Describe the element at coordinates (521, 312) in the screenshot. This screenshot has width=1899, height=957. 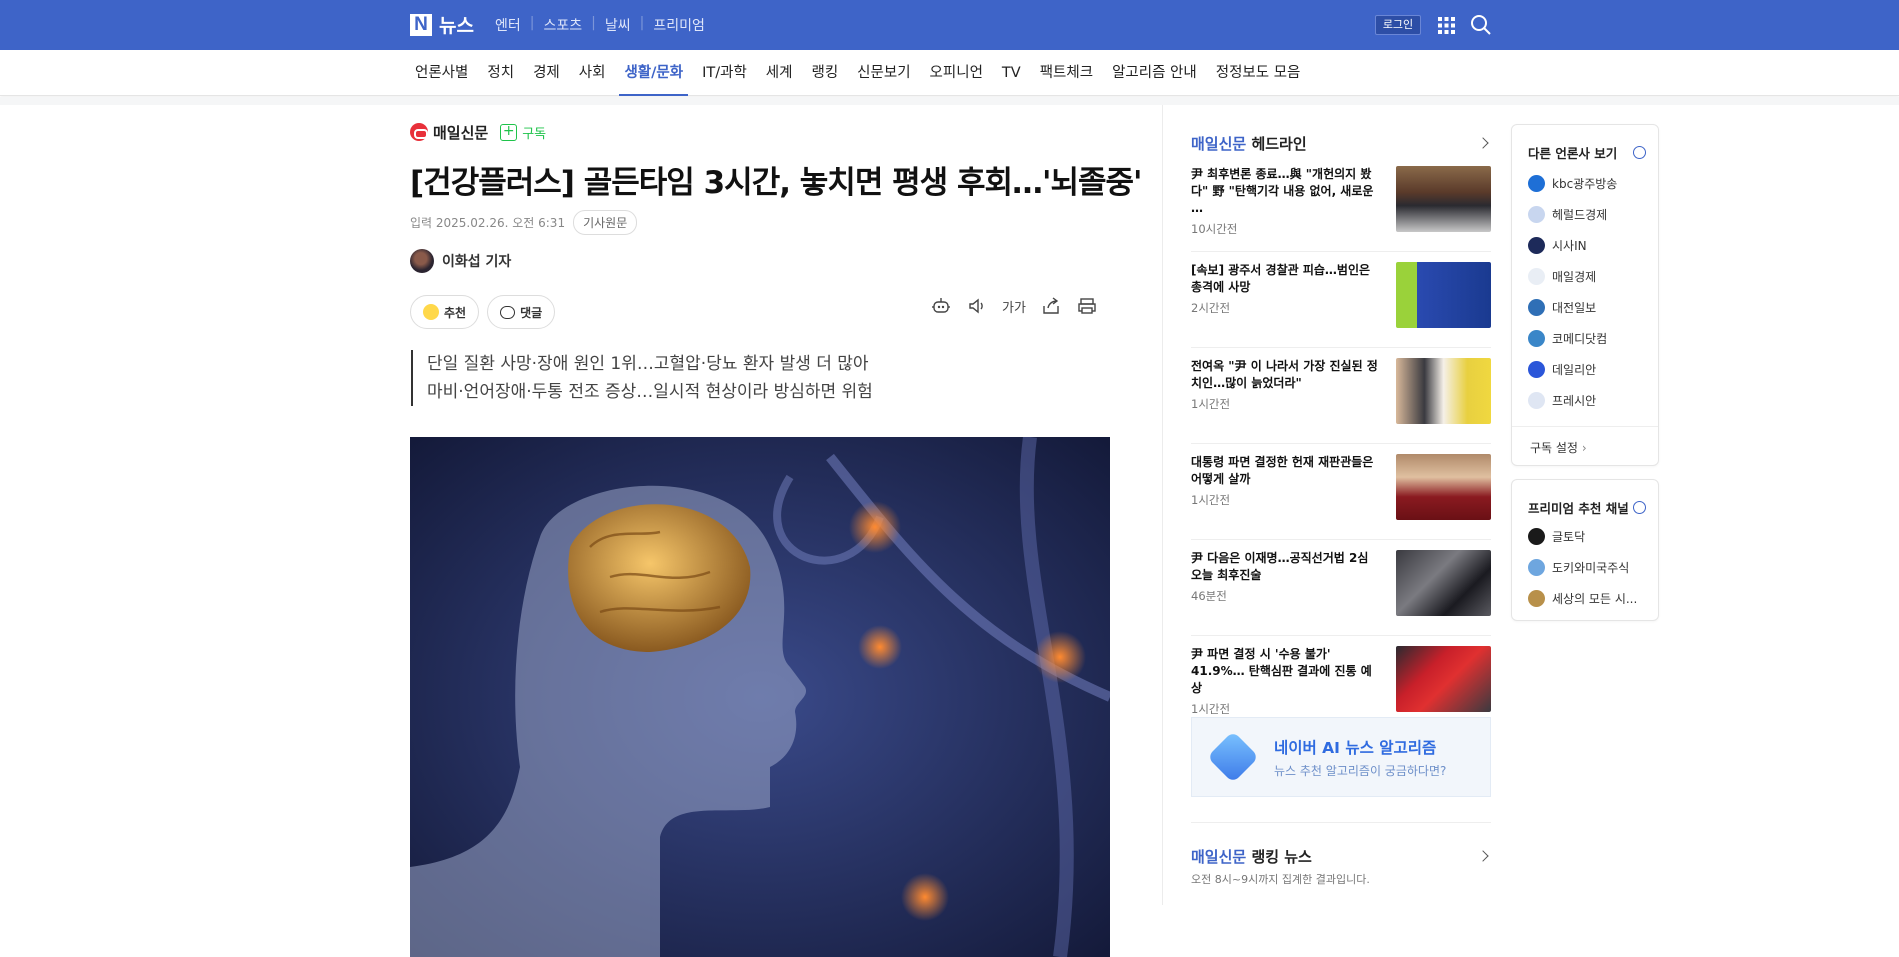
I see `comment-button: 댓글` at that location.